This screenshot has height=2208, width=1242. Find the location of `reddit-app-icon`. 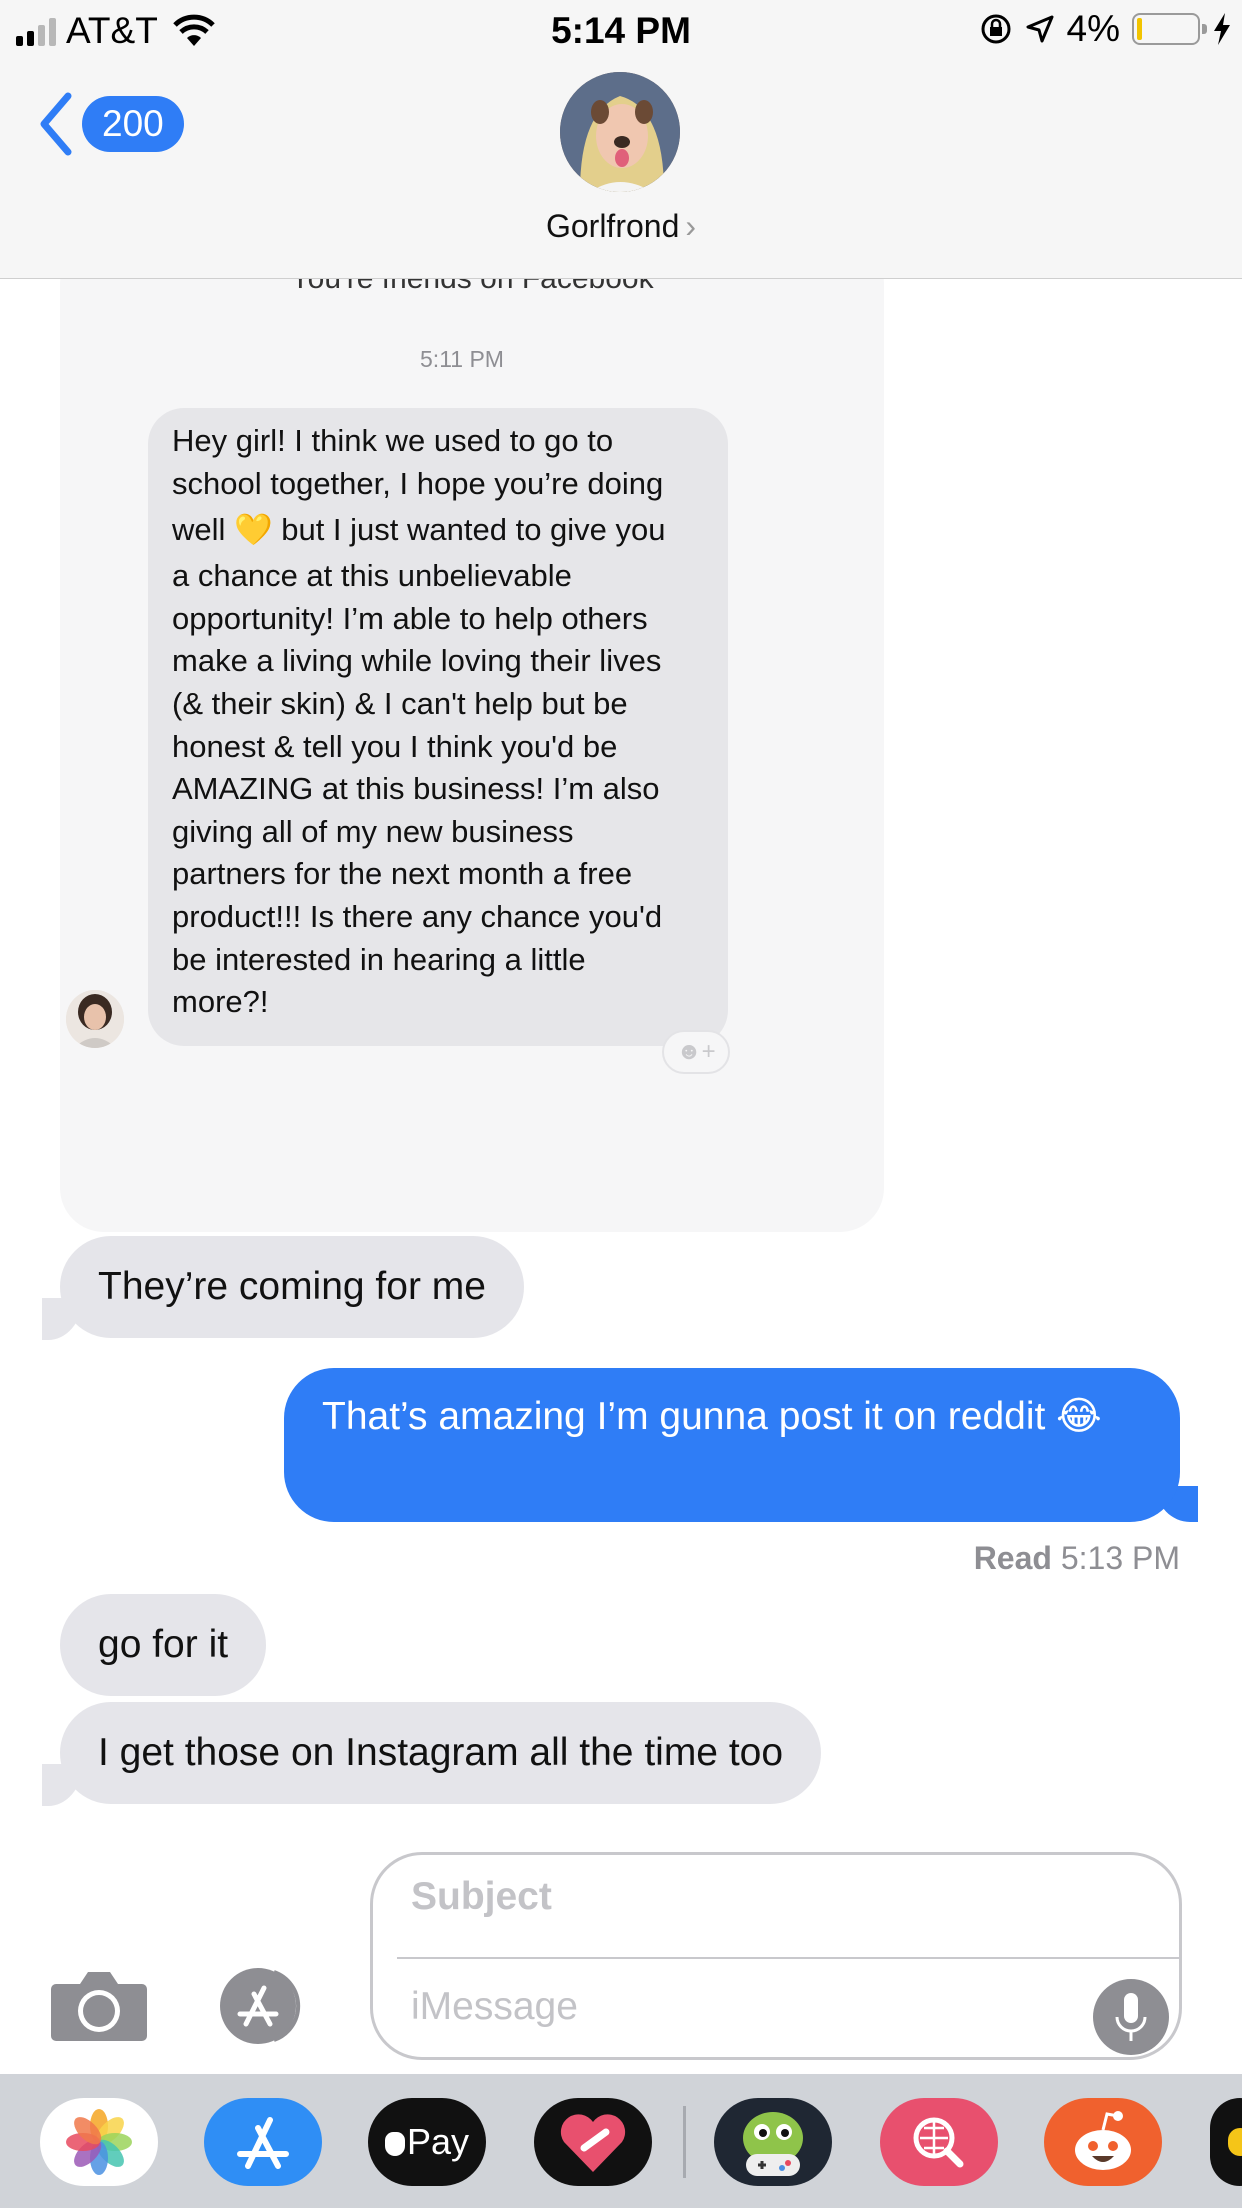

reddit-app-icon is located at coordinates (1103, 2142).